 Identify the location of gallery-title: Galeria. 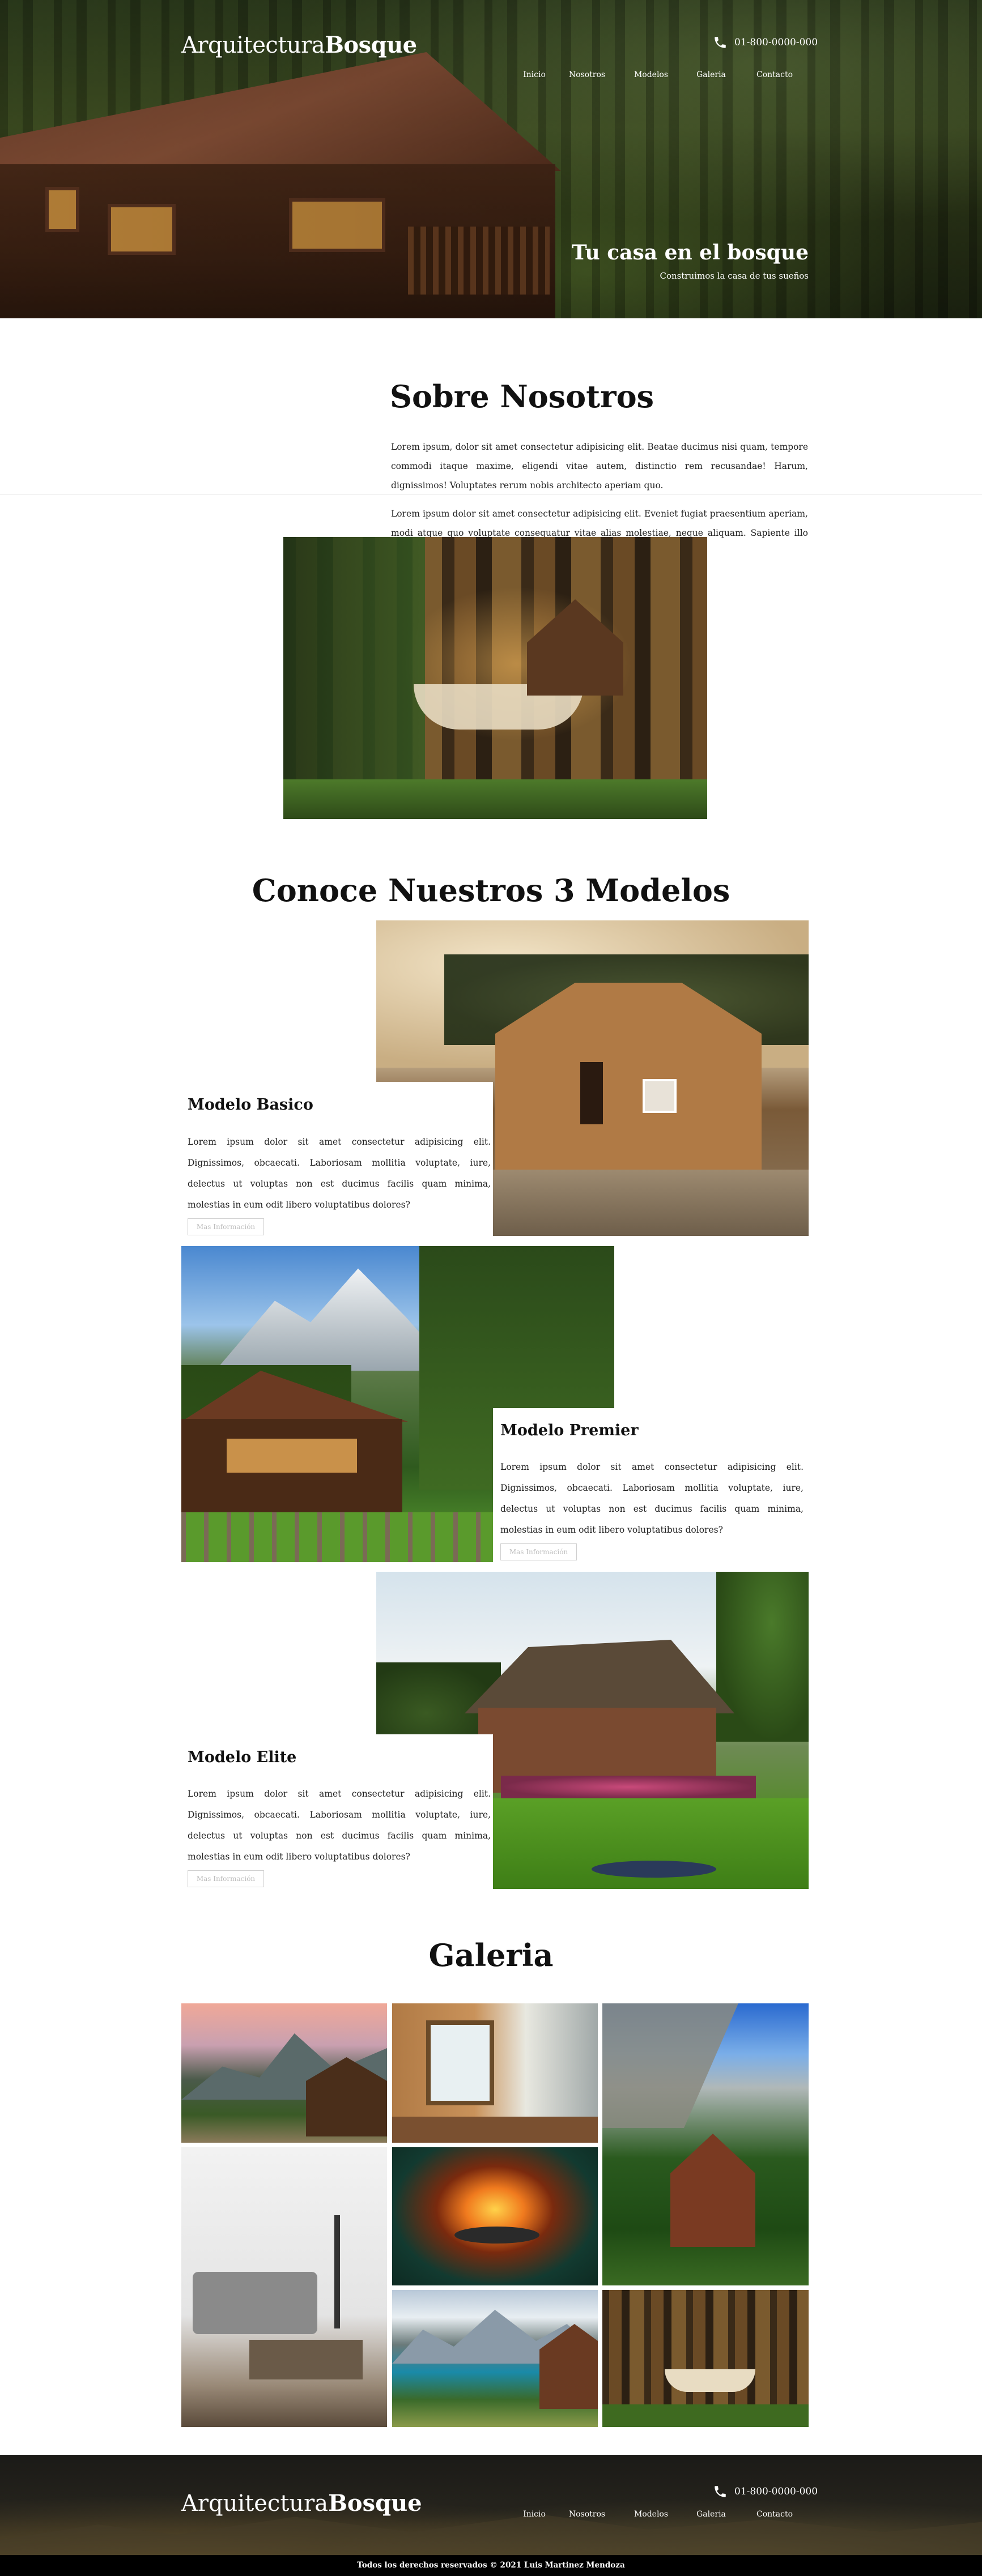
(491, 1955).